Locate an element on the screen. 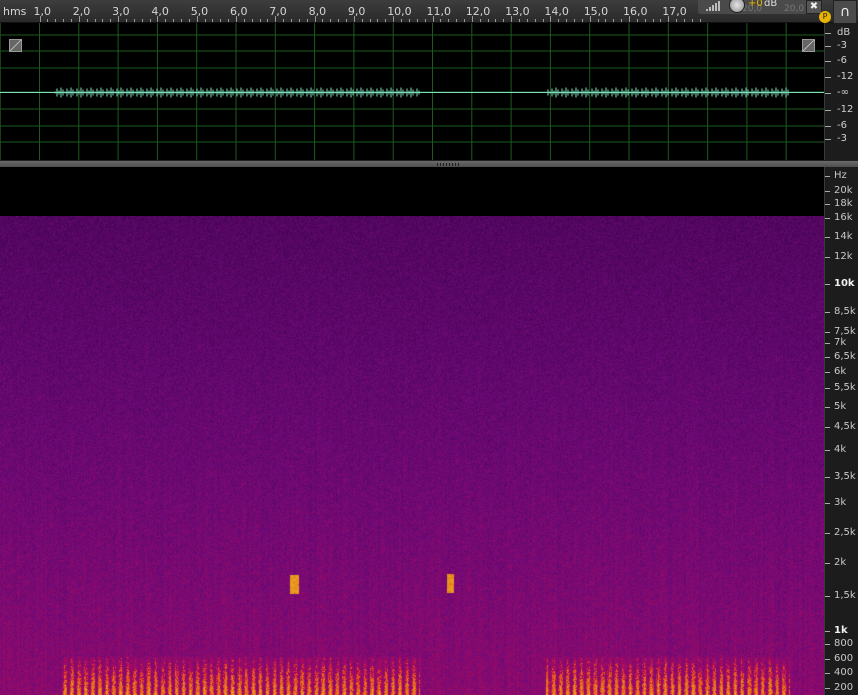 Image resolution: width=858 pixels, height=695 pixels. pin-button: ✖ is located at coordinates (814, 7).